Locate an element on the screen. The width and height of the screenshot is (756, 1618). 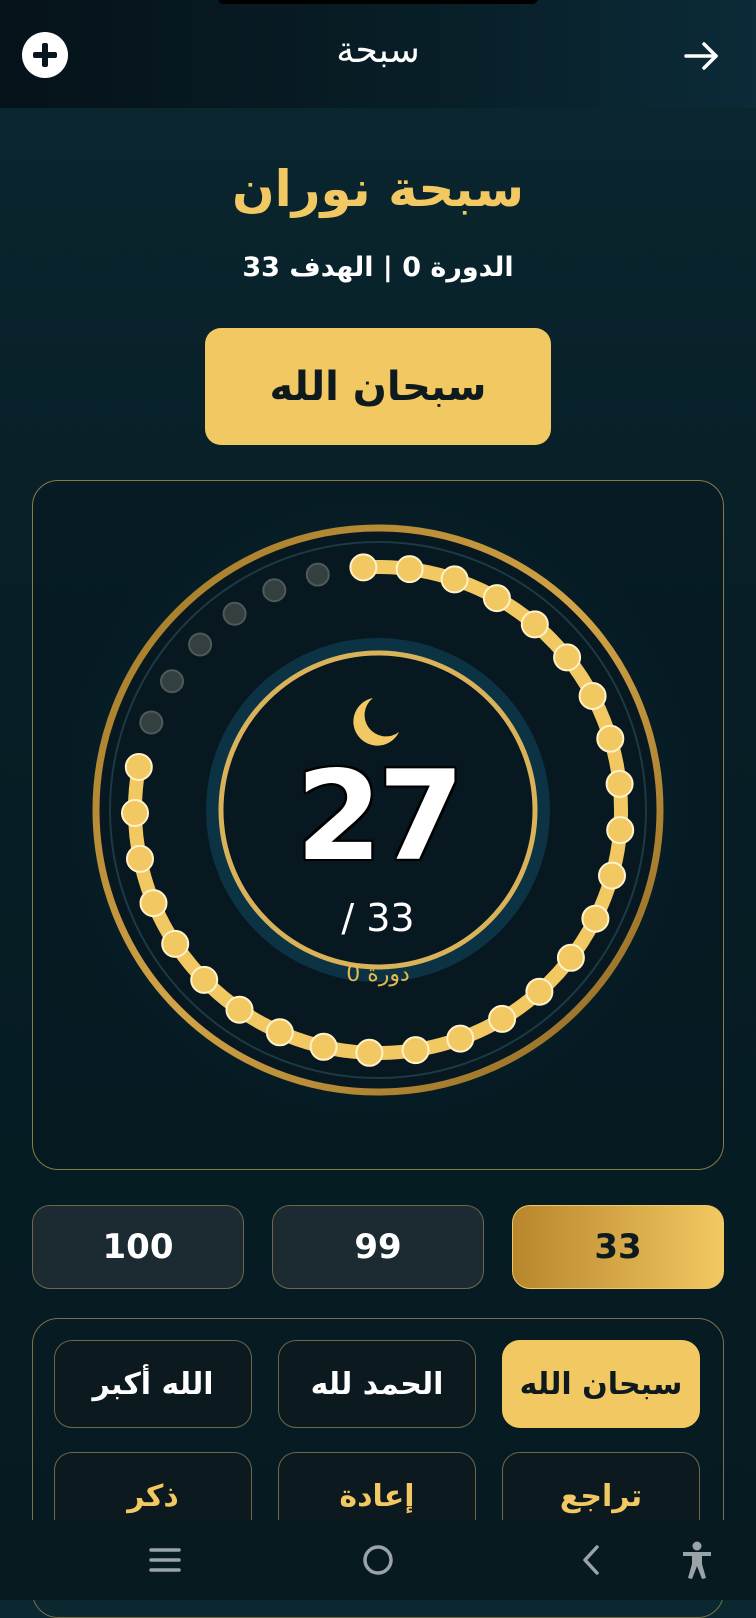
target-33-button: 33 is located at coordinates (618, 1247).